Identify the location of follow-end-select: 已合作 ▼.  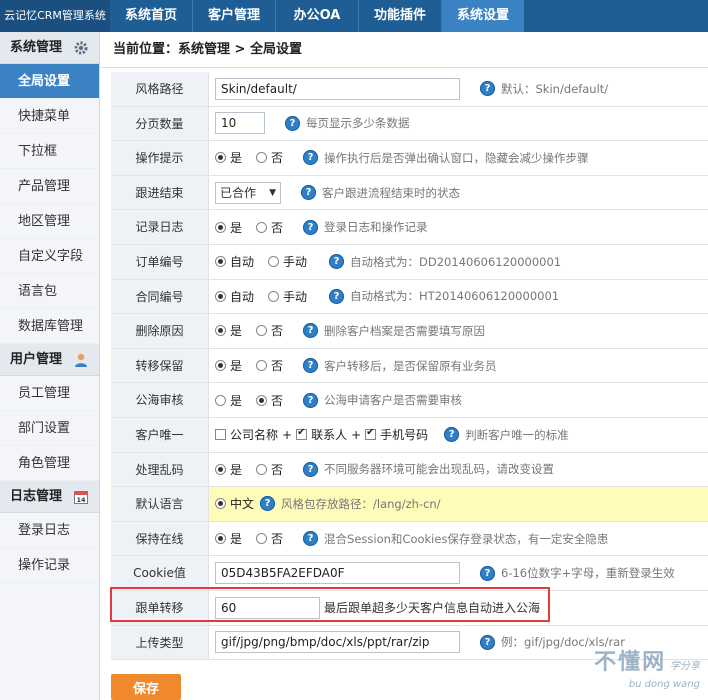
(248, 192).